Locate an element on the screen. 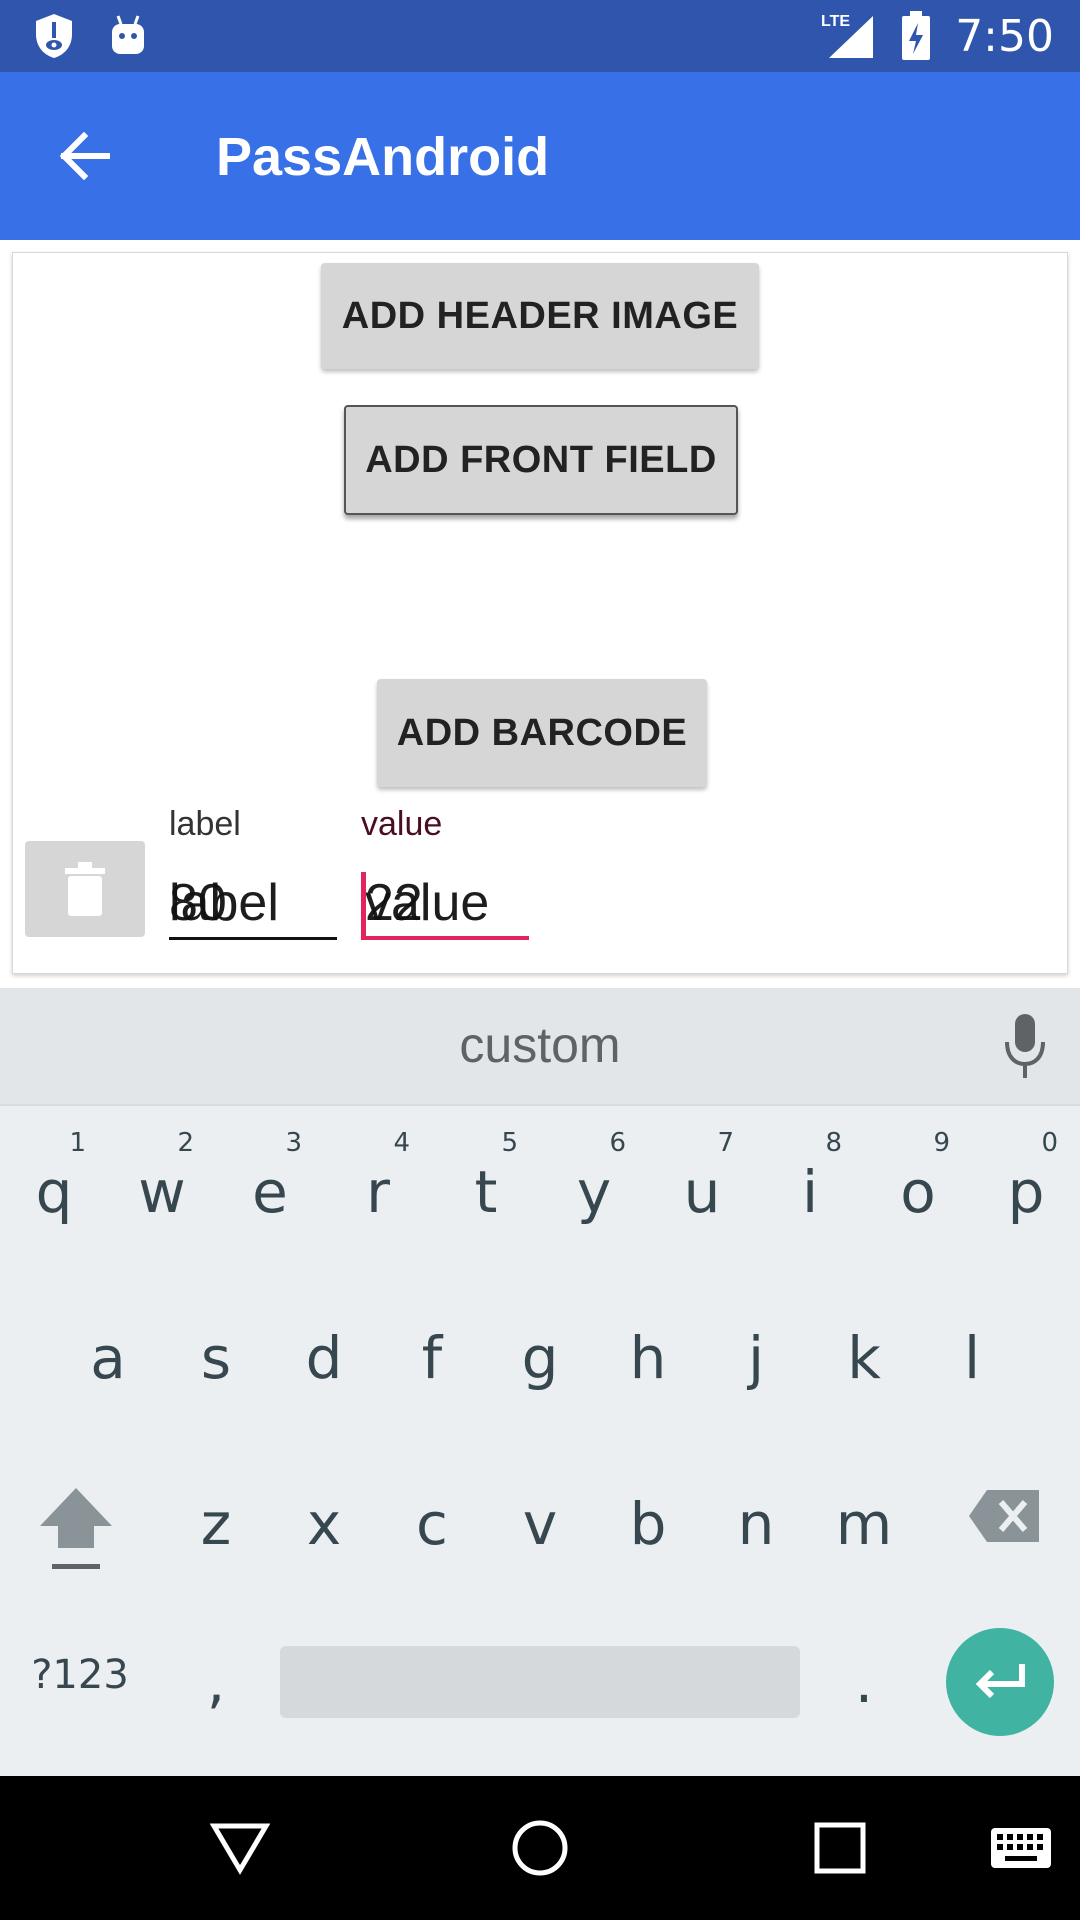  key-p: 0p is located at coordinates (1026, 1188).